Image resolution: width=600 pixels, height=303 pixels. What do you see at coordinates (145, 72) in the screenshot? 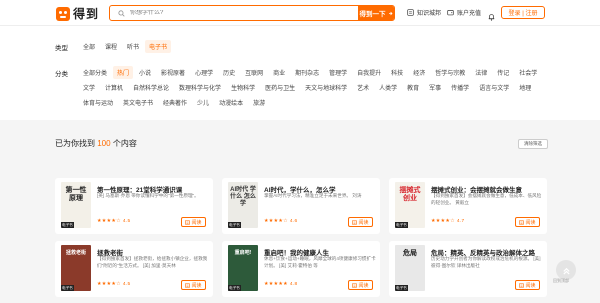
I see `category-option: 小说` at bounding box center [145, 72].